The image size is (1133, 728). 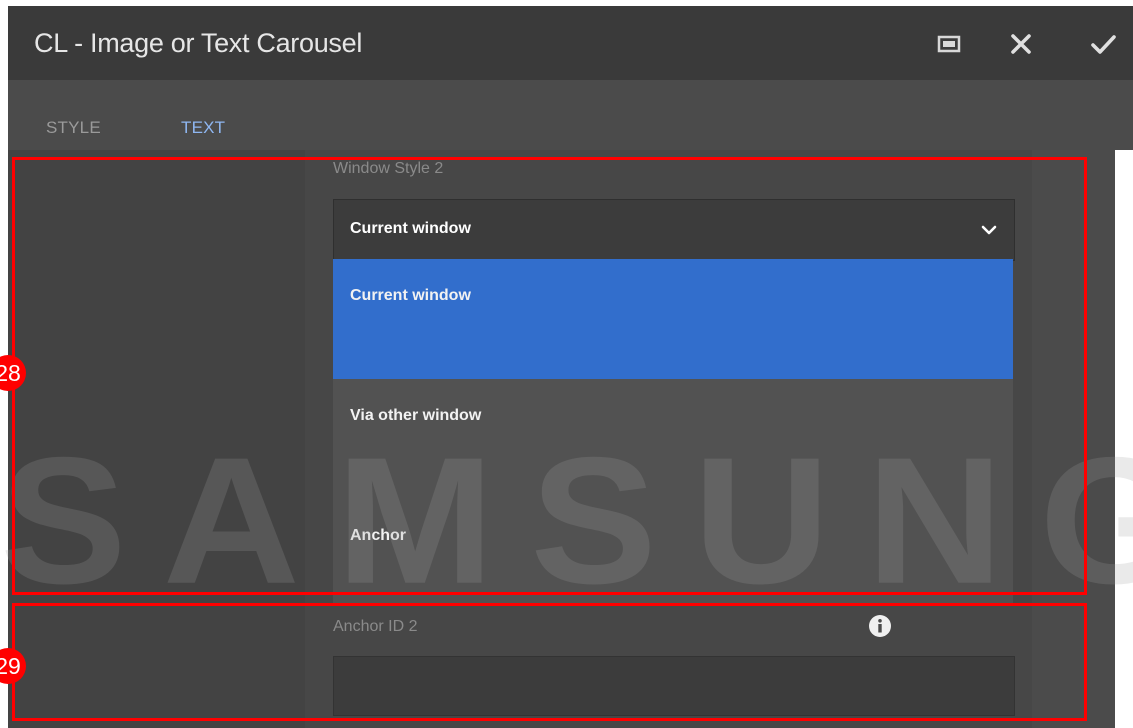 I want to click on window-style-select: Current window, so click(x=674, y=230).